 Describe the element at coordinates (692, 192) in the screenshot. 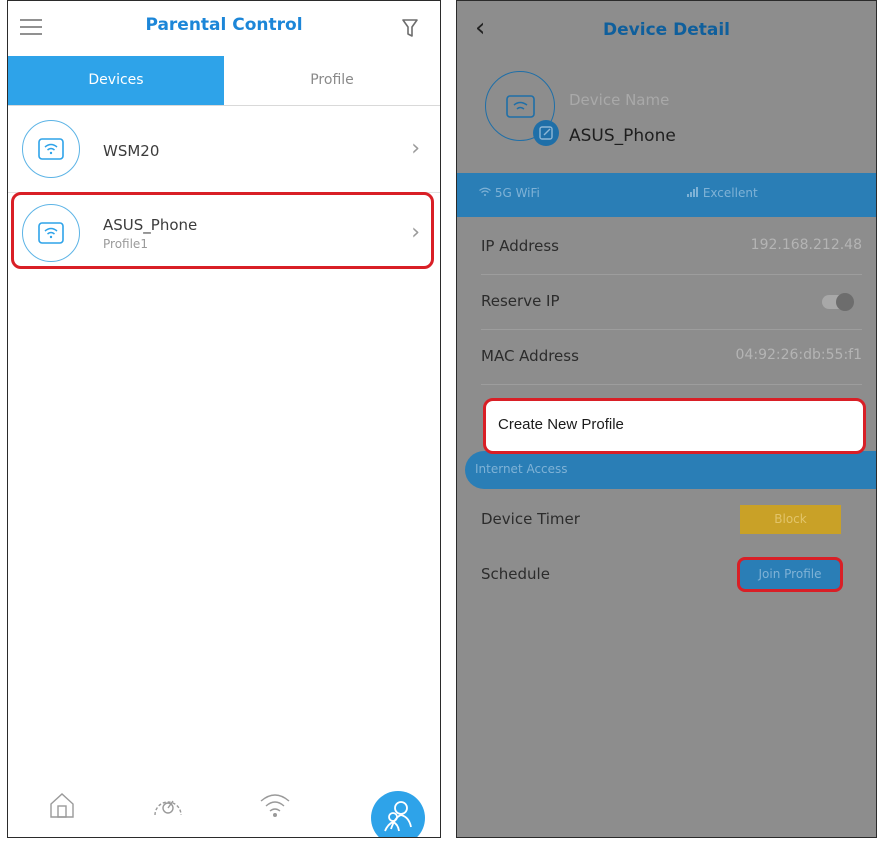

I see `signal-icon` at that location.